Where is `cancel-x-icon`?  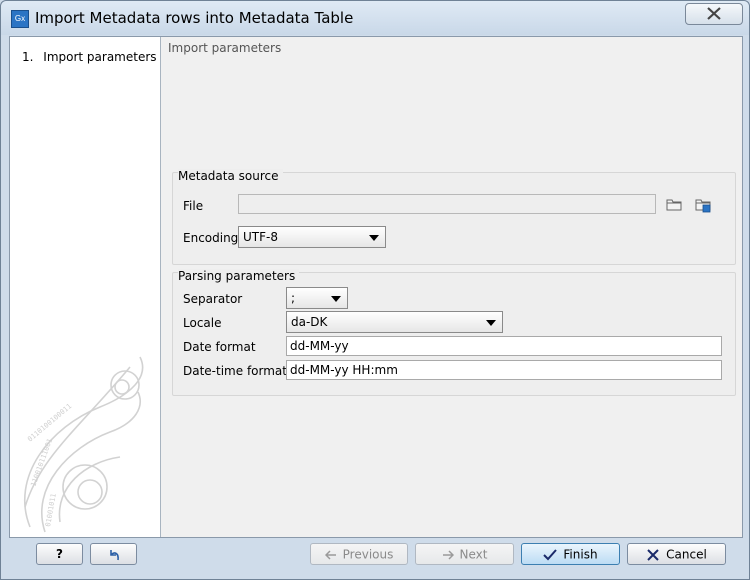
cancel-x-icon is located at coordinates (653, 554).